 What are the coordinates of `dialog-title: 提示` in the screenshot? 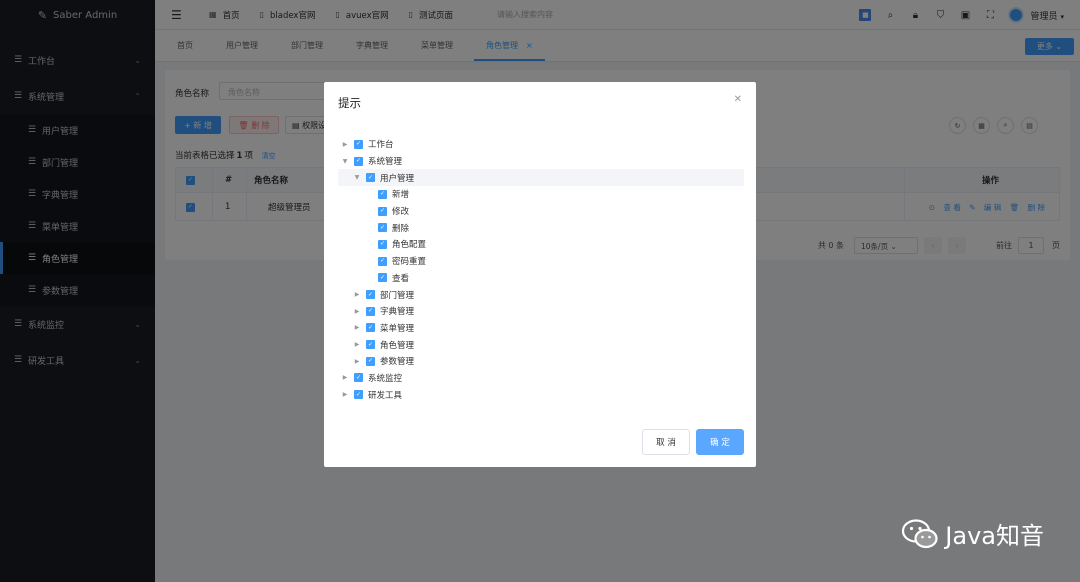 It's located at (349, 103).